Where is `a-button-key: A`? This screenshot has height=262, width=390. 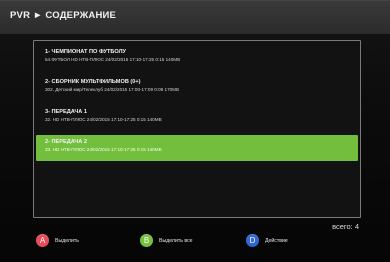
a-button-key: A is located at coordinates (42, 240).